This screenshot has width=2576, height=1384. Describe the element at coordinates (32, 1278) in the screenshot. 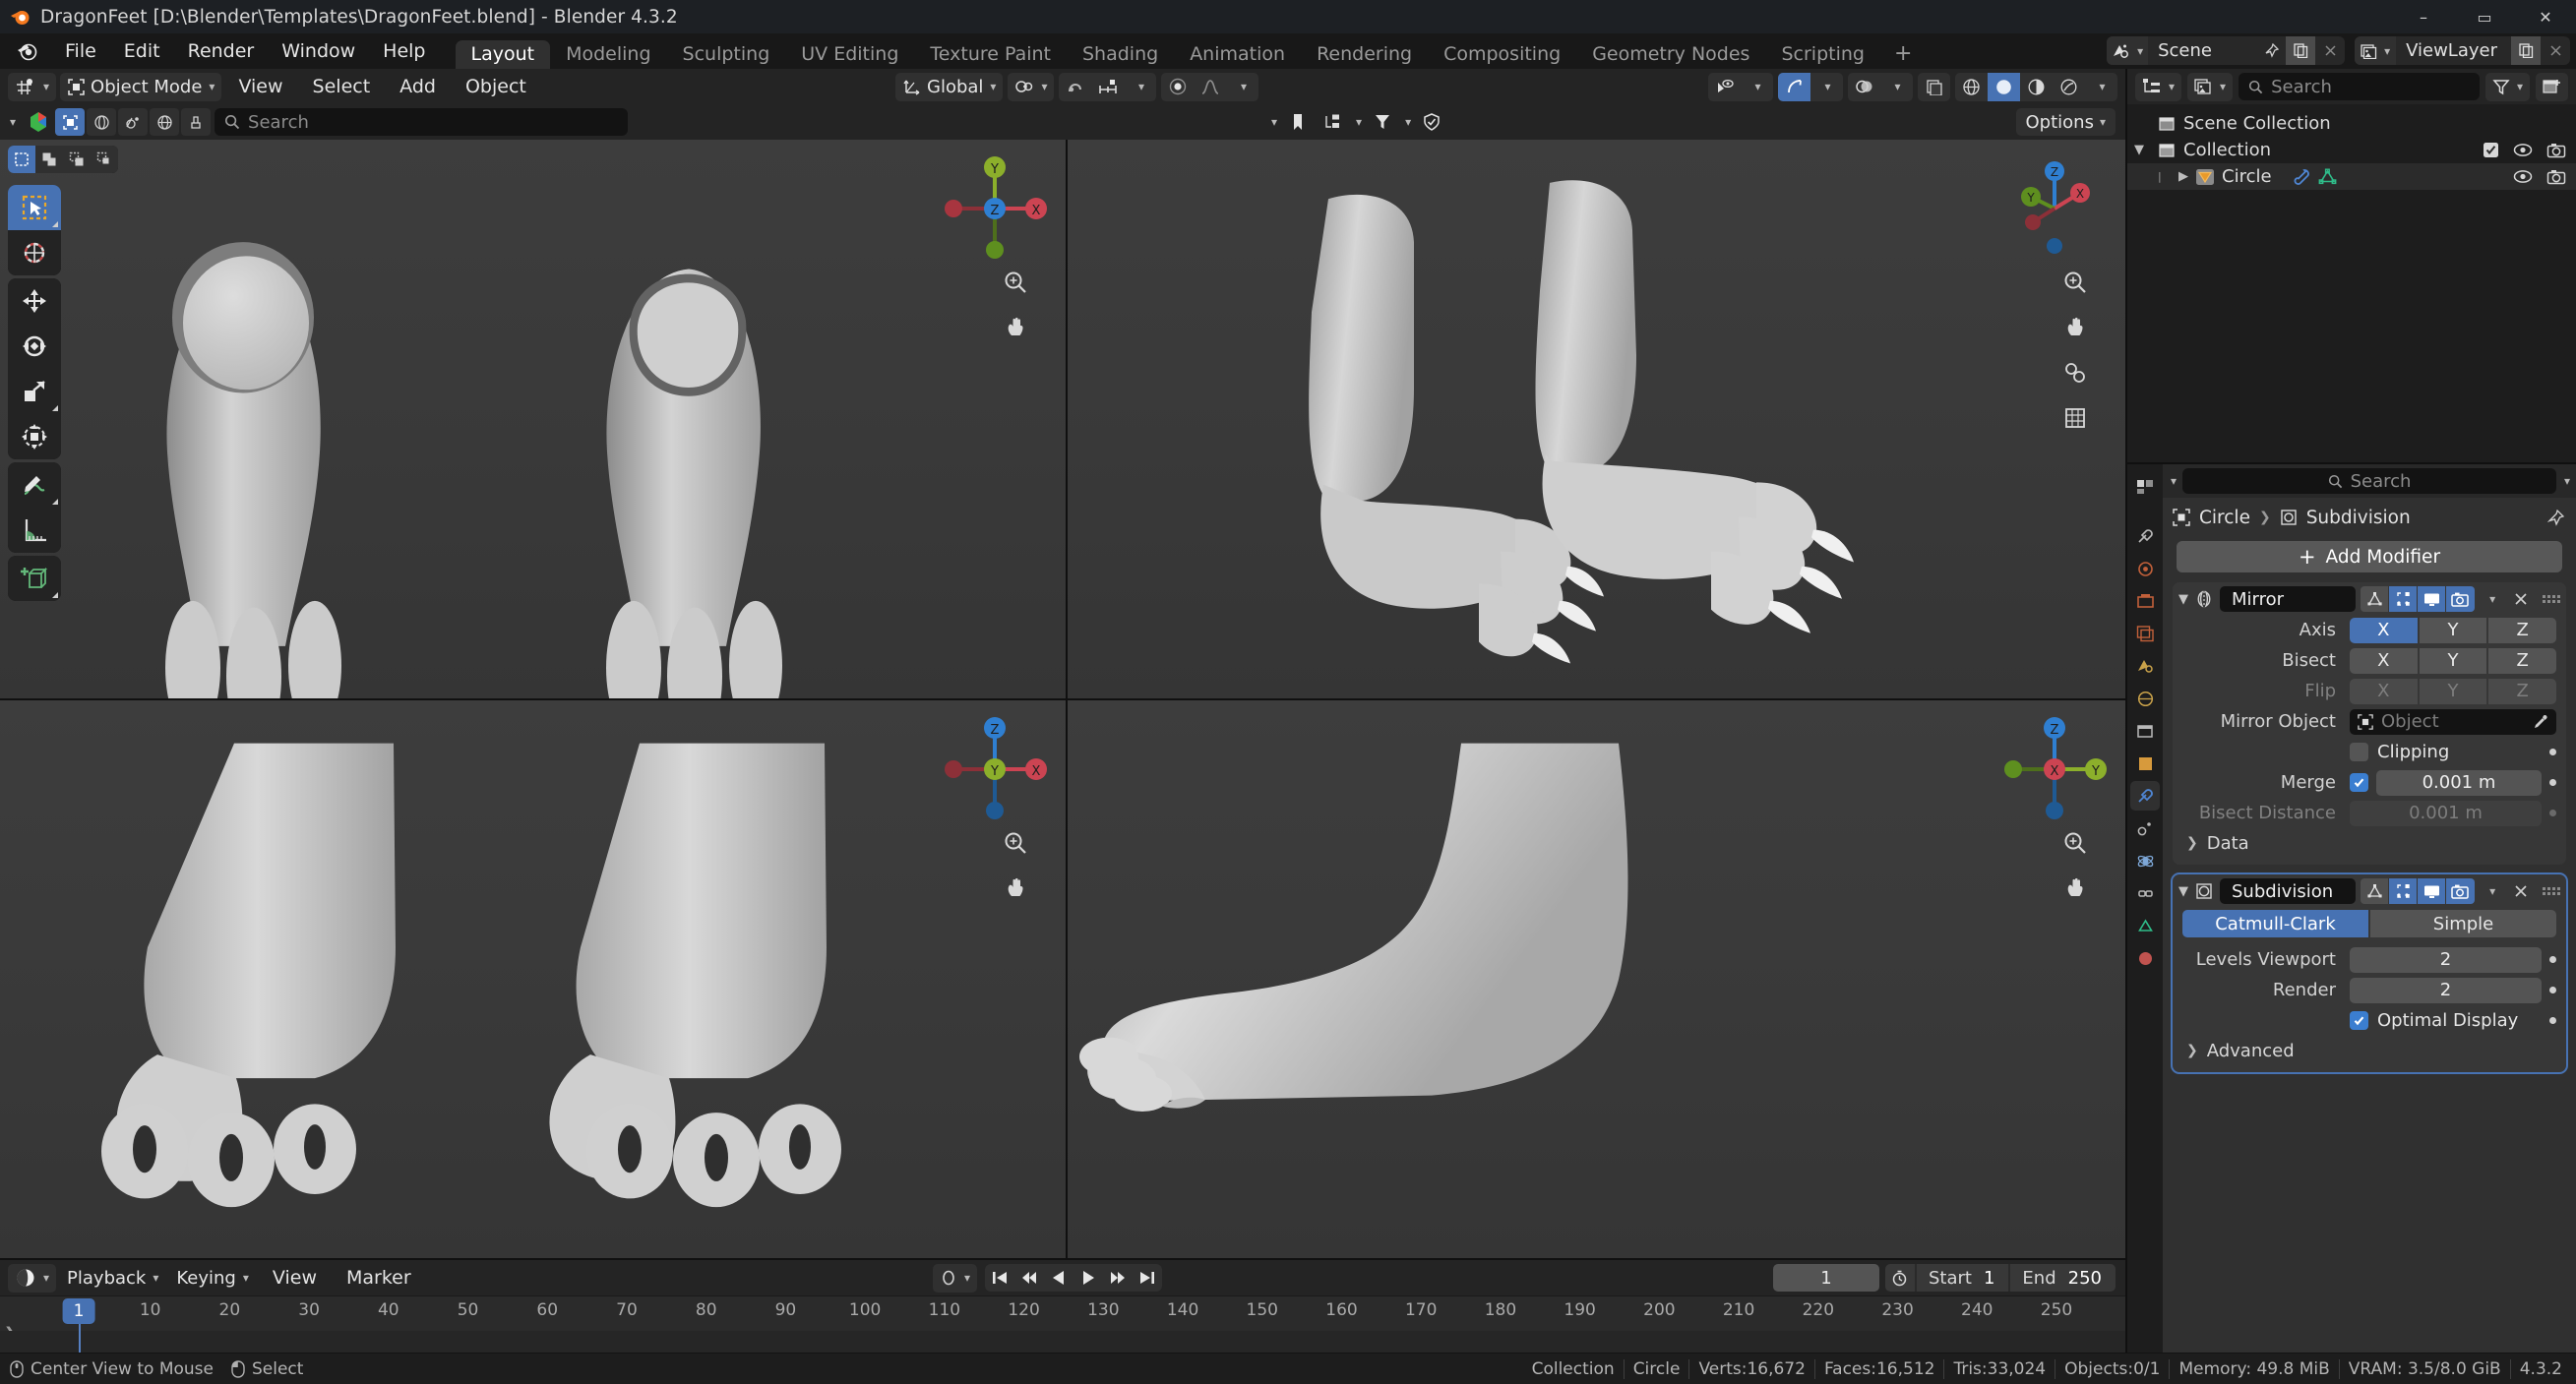

I see `timeline-editor-type-button: ▾` at that location.